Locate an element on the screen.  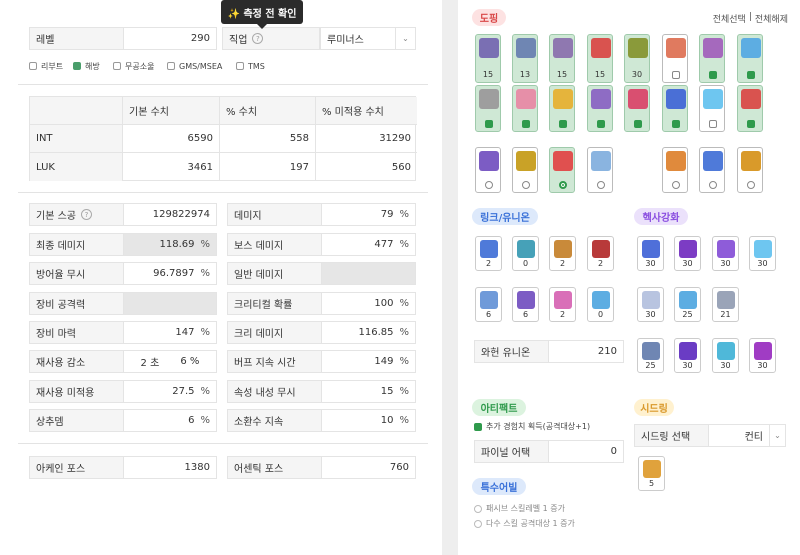
final-damage-value: 118.69% is located at coordinates (170, 244).